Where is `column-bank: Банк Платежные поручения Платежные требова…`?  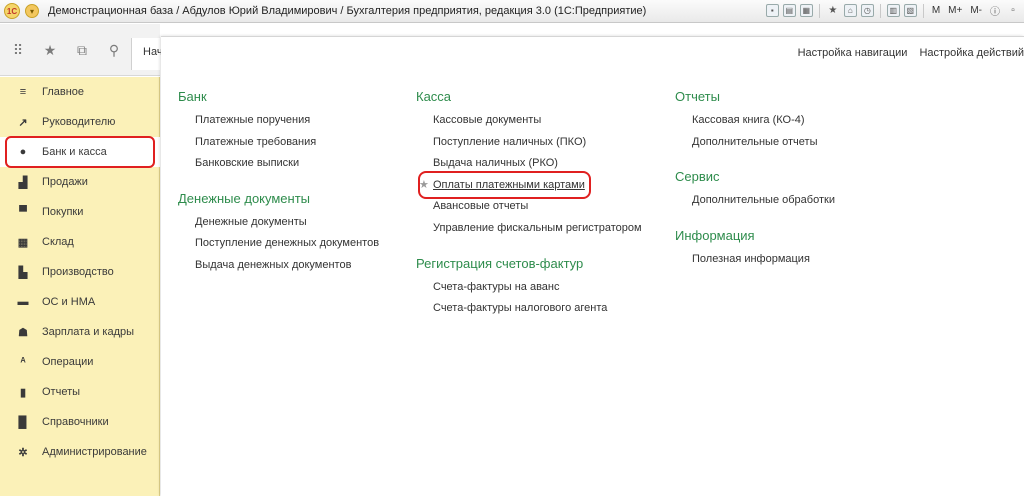
column-bank: Банк Платежные поручения Платежные требова… is located at coordinates (278, 185).